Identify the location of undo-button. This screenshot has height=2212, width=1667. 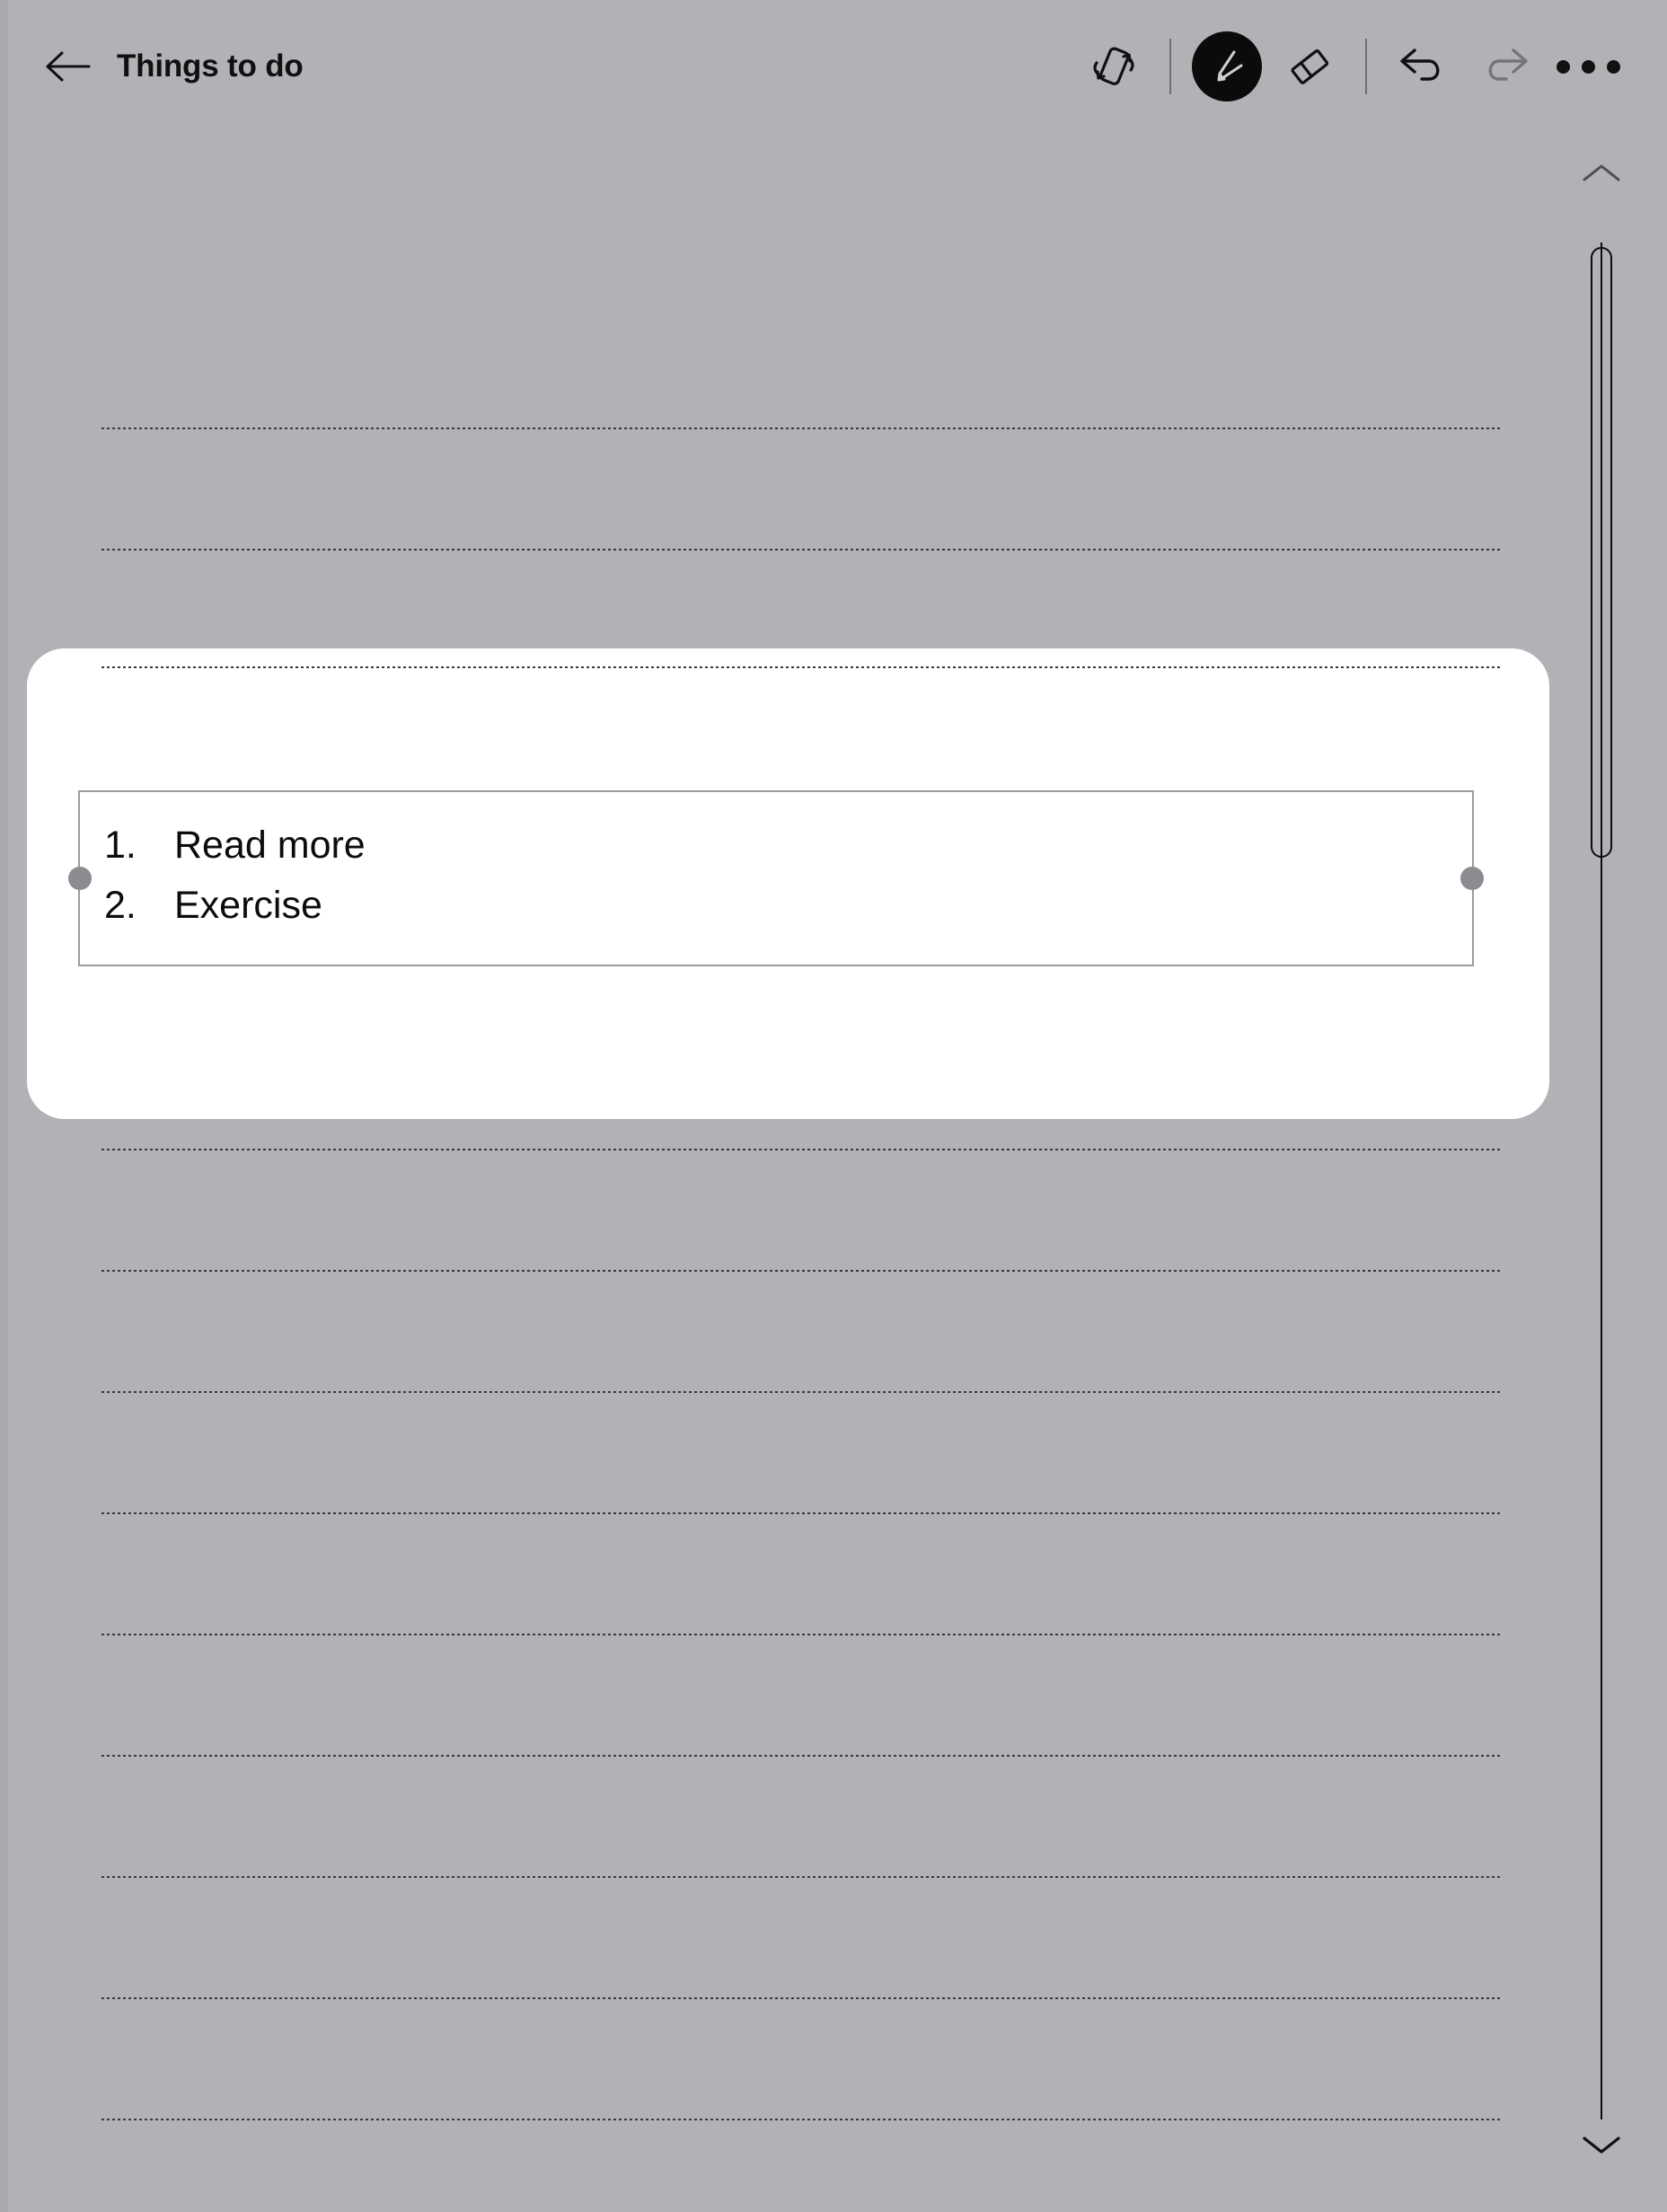
(1423, 66).